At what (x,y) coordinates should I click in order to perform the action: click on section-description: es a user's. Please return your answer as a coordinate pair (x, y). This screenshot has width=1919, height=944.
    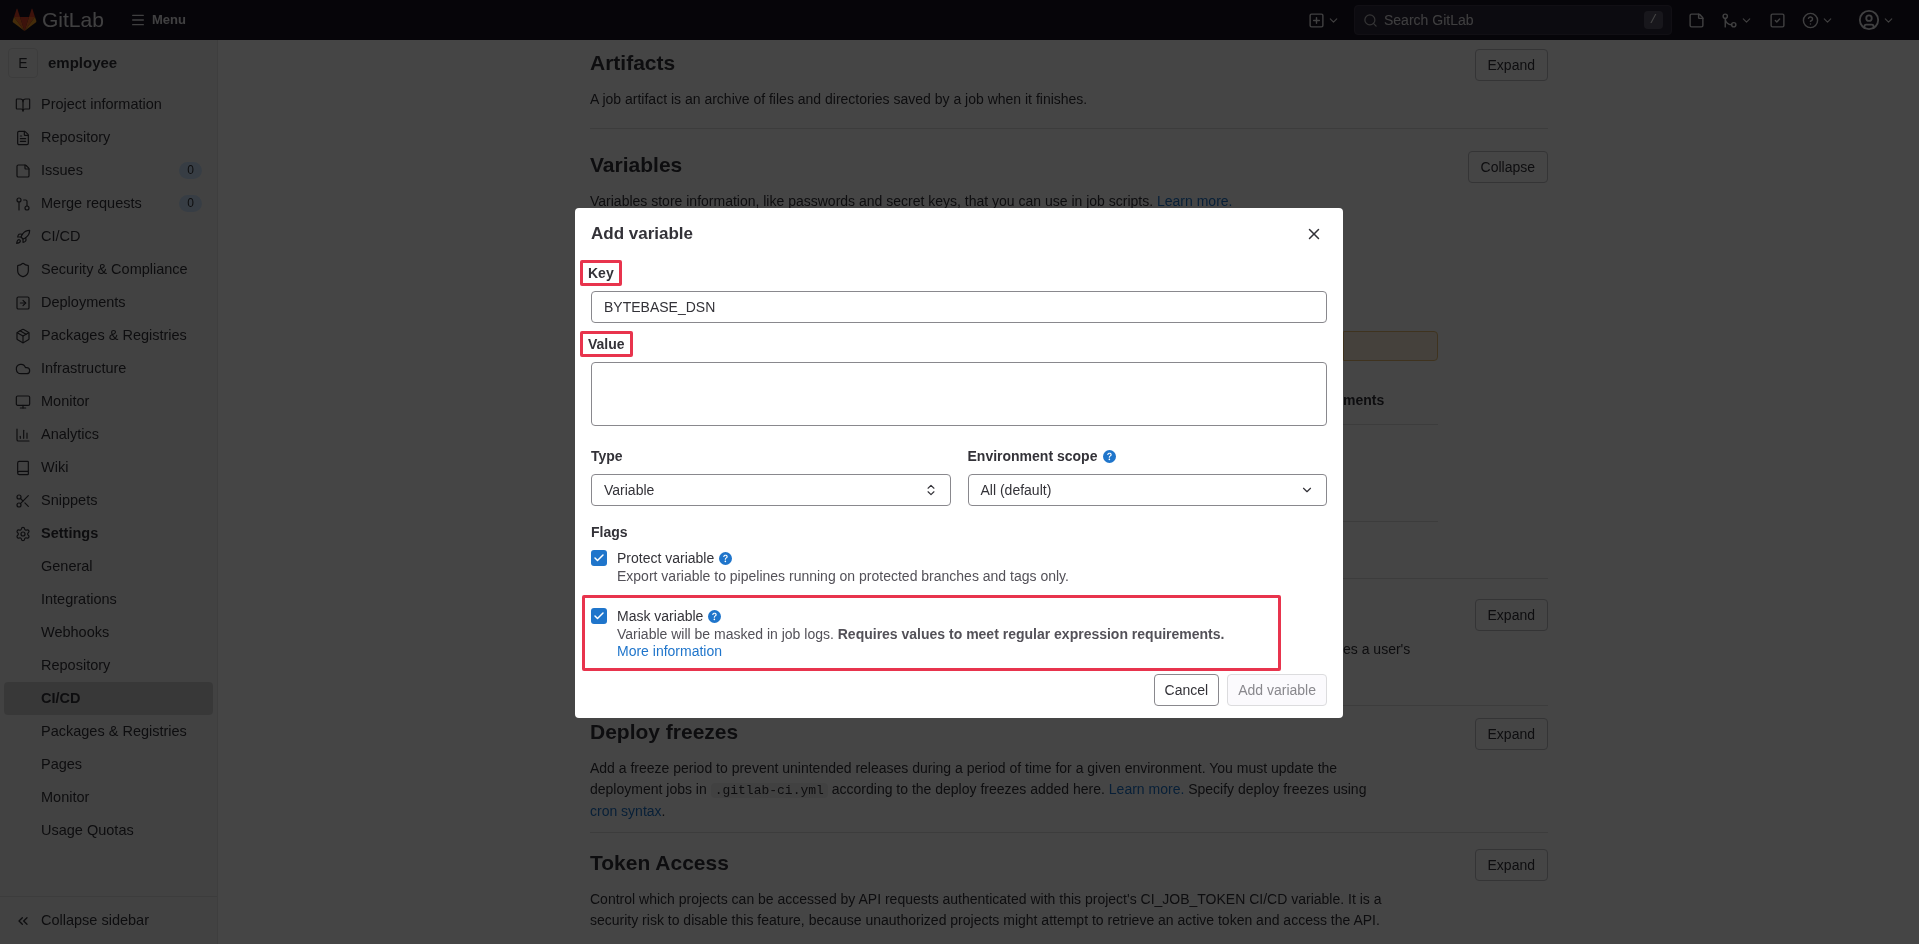
    Looking at the image, I should click on (1377, 649).